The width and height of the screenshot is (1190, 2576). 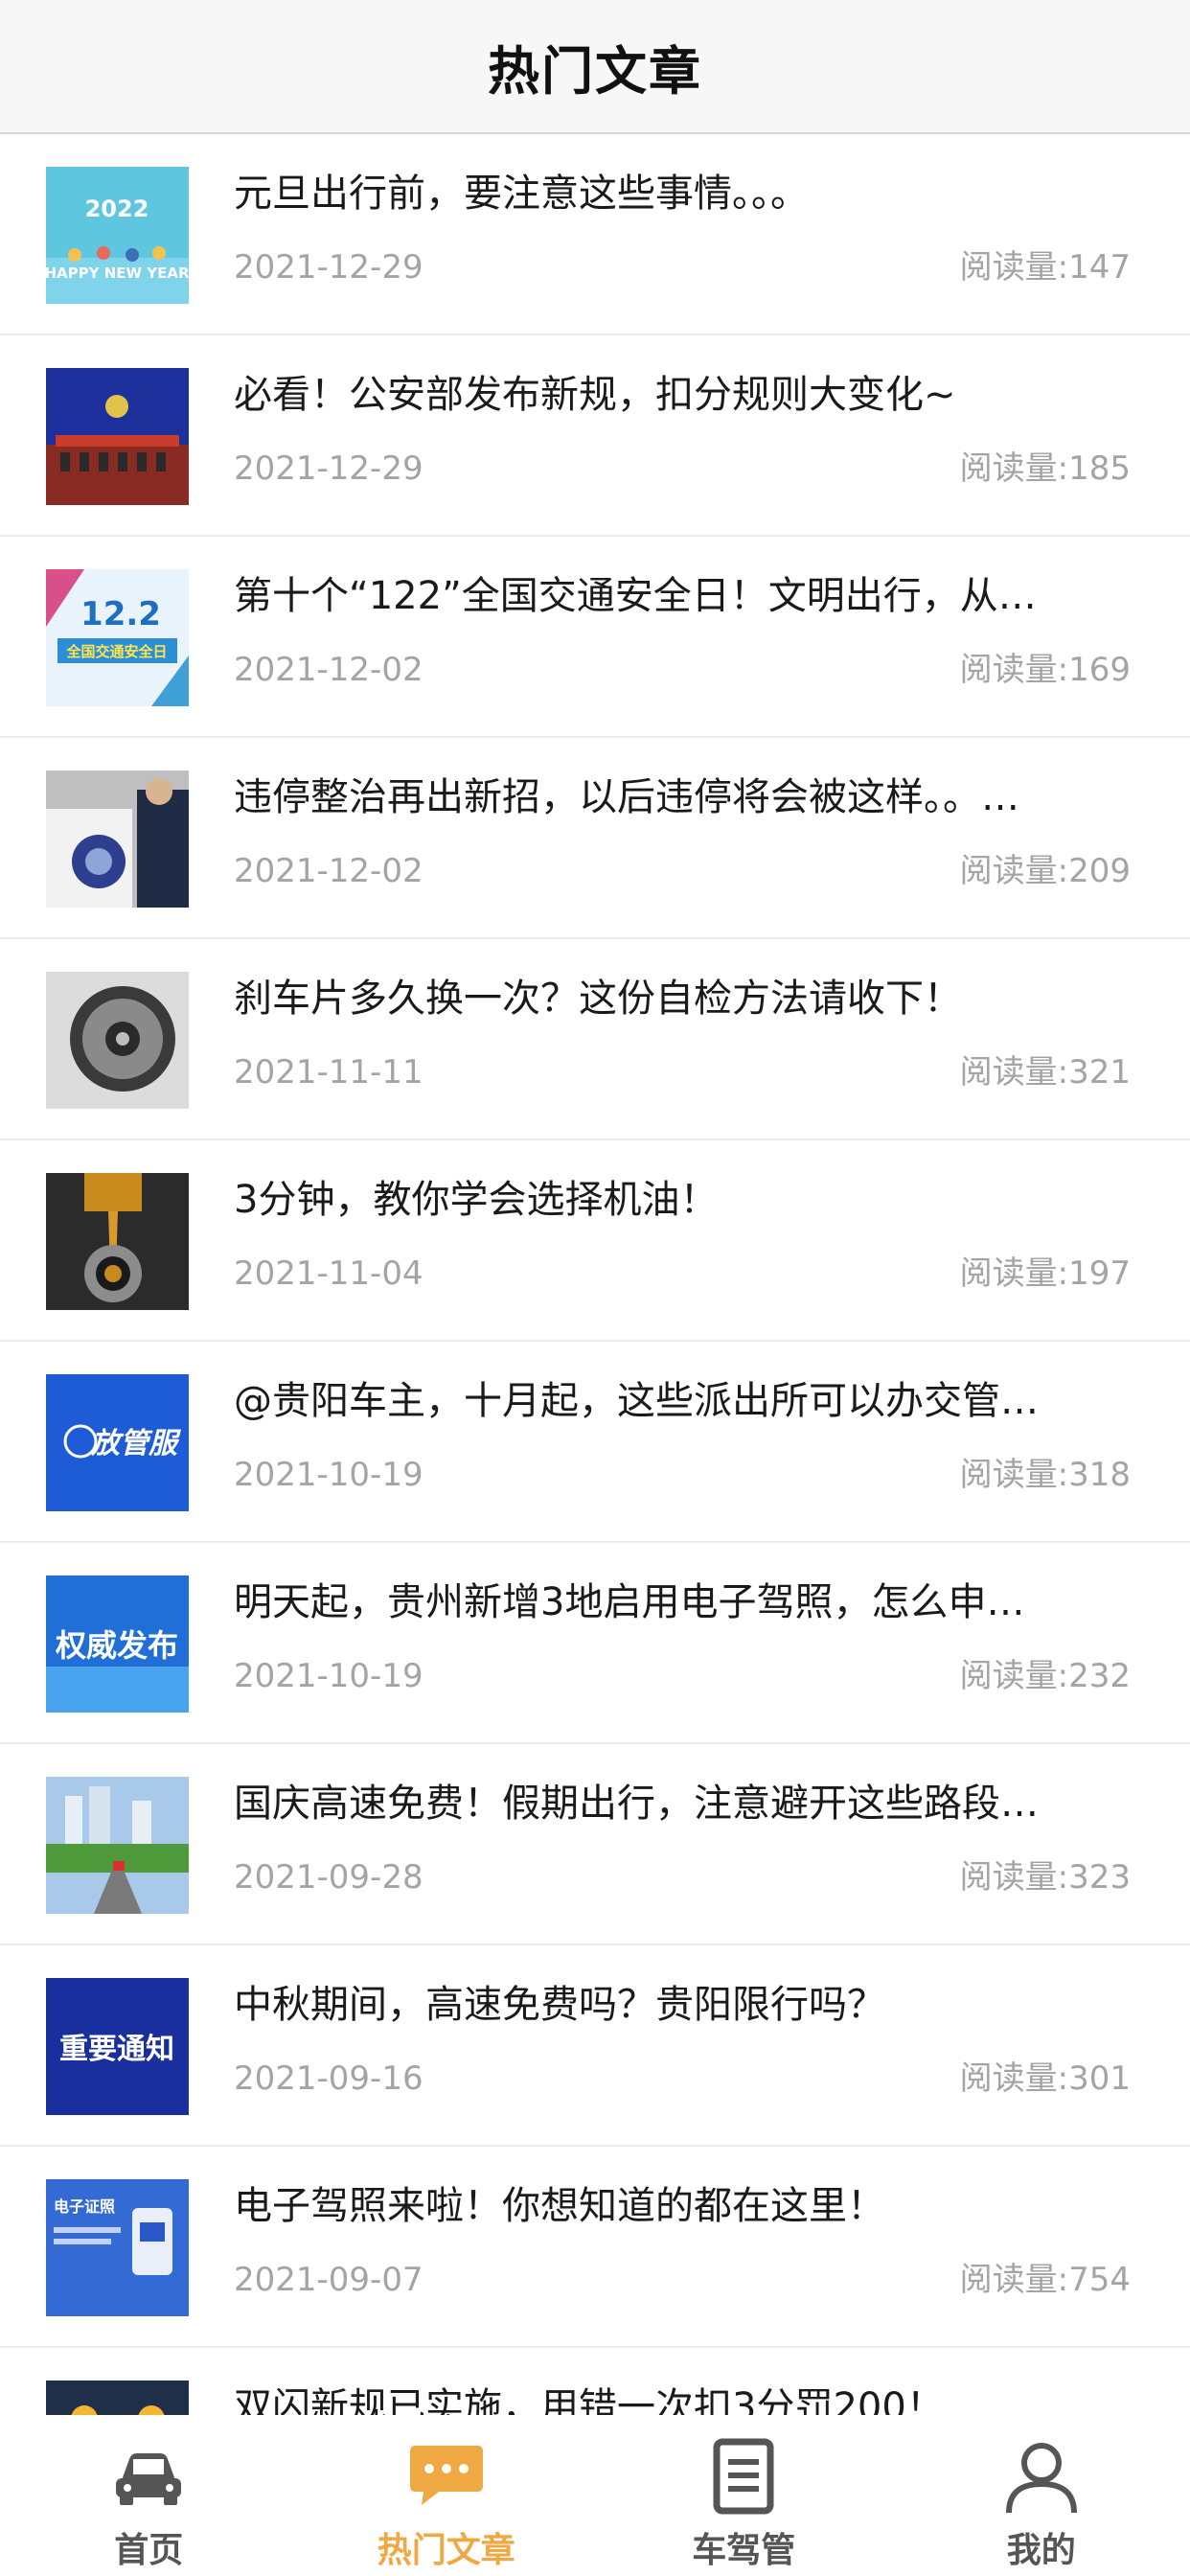 I want to click on article-read-count: 阅读量:147, so click(x=1045, y=267).